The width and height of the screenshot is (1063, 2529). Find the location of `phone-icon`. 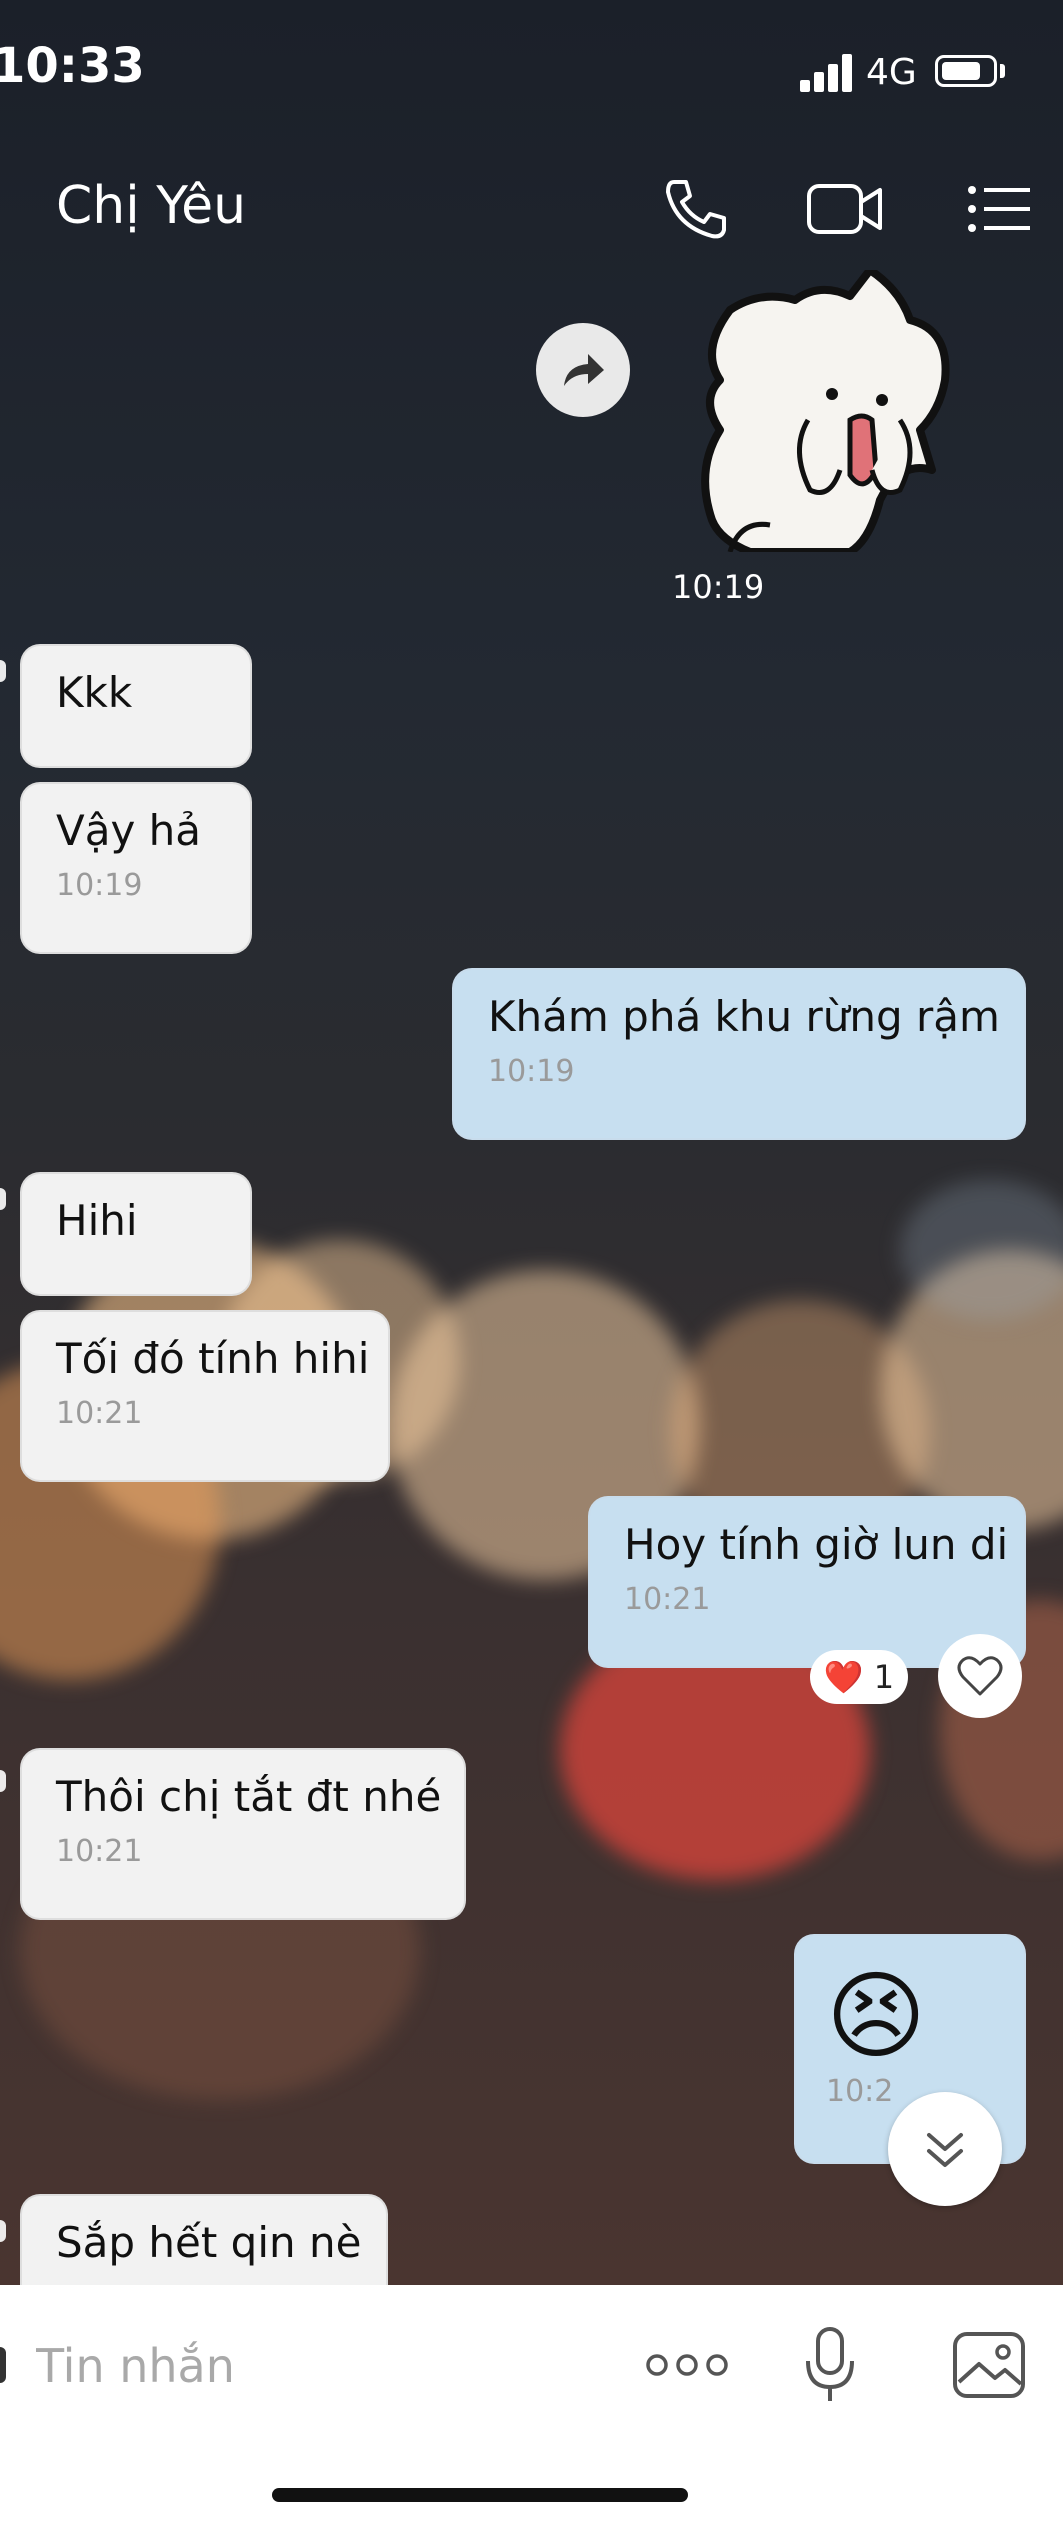

phone-icon is located at coordinates (695, 209).